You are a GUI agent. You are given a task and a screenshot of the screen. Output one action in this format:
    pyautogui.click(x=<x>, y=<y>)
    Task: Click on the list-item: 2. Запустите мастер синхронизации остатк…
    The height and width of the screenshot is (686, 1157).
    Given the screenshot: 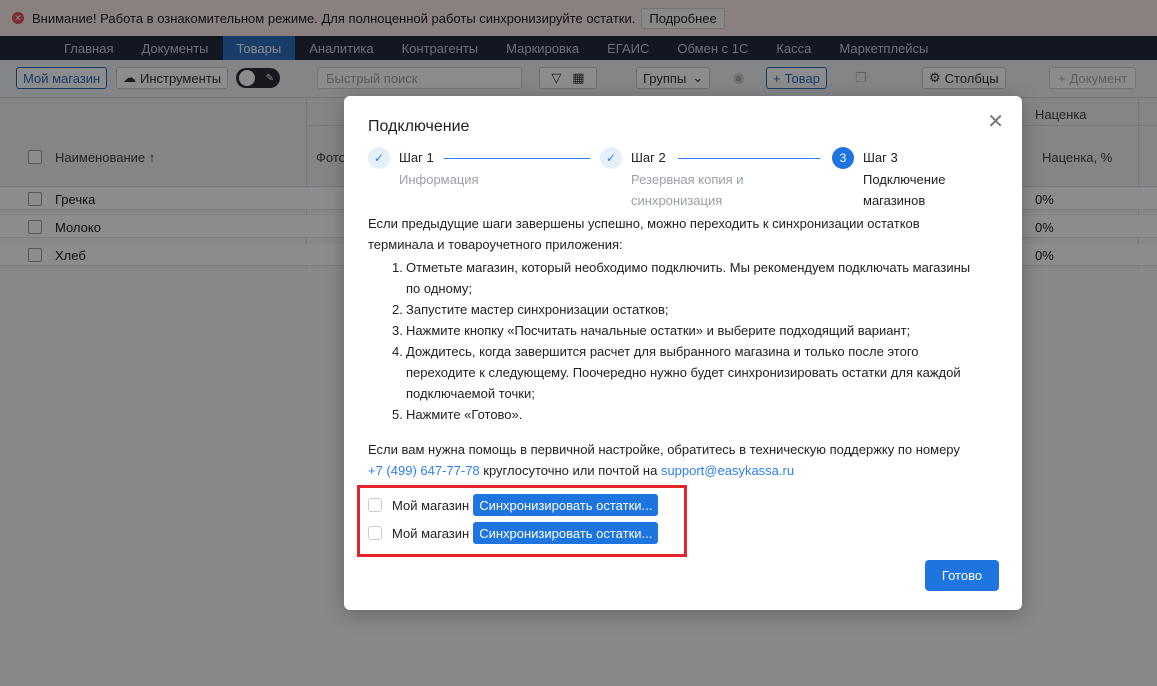 What is the action you would take?
    pyautogui.click(x=702, y=309)
    